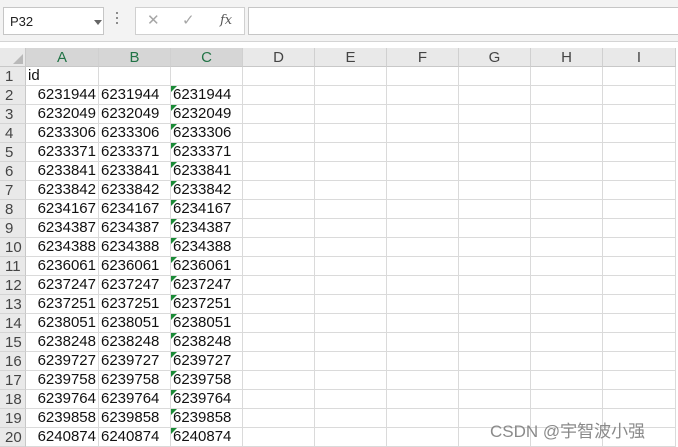 This screenshot has height=447, width=678. What do you see at coordinates (207, 247) in the screenshot?
I see `cell-c: 6234388` at bounding box center [207, 247].